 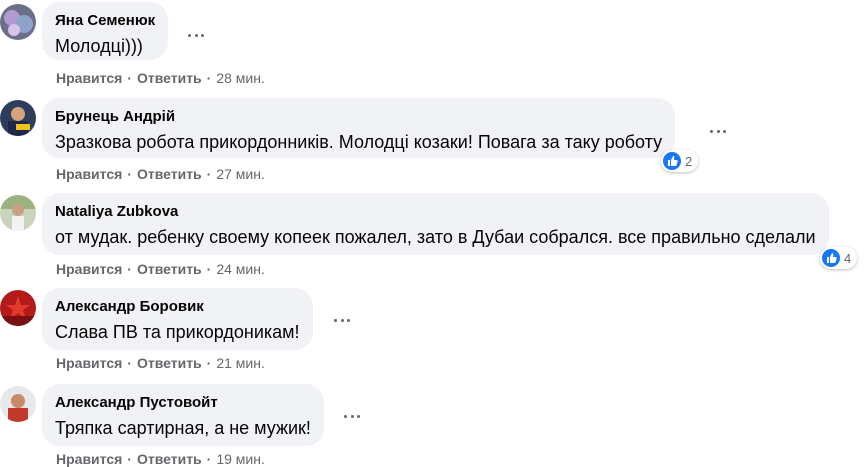 What do you see at coordinates (240, 363) in the screenshot?
I see `timestamp: 21 мин.` at bounding box center [240, 363].